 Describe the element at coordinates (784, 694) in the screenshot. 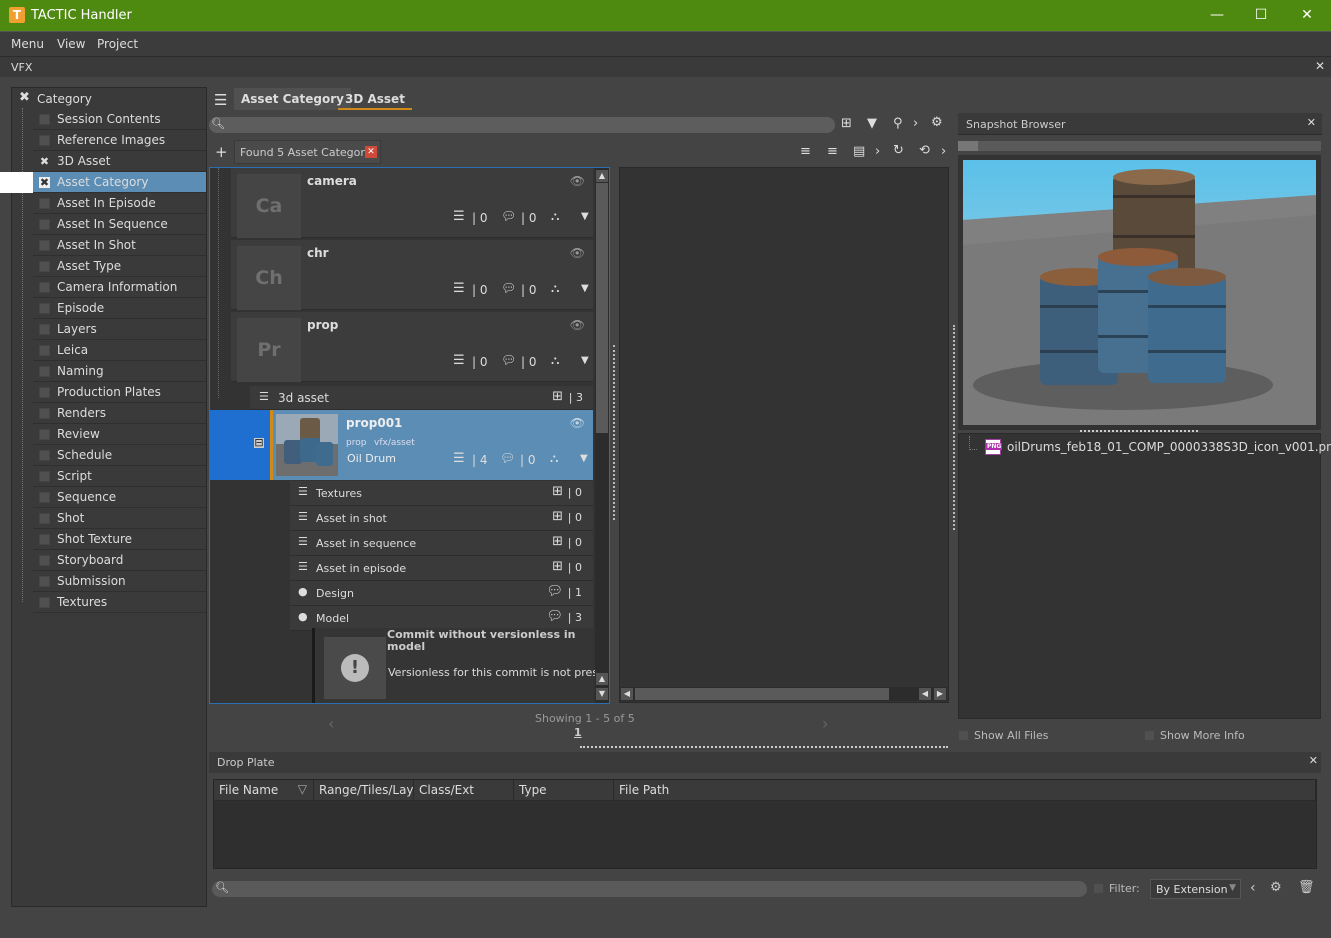

I see `horizontal-scrollbar: ◀ ◀ ▶` at that location.